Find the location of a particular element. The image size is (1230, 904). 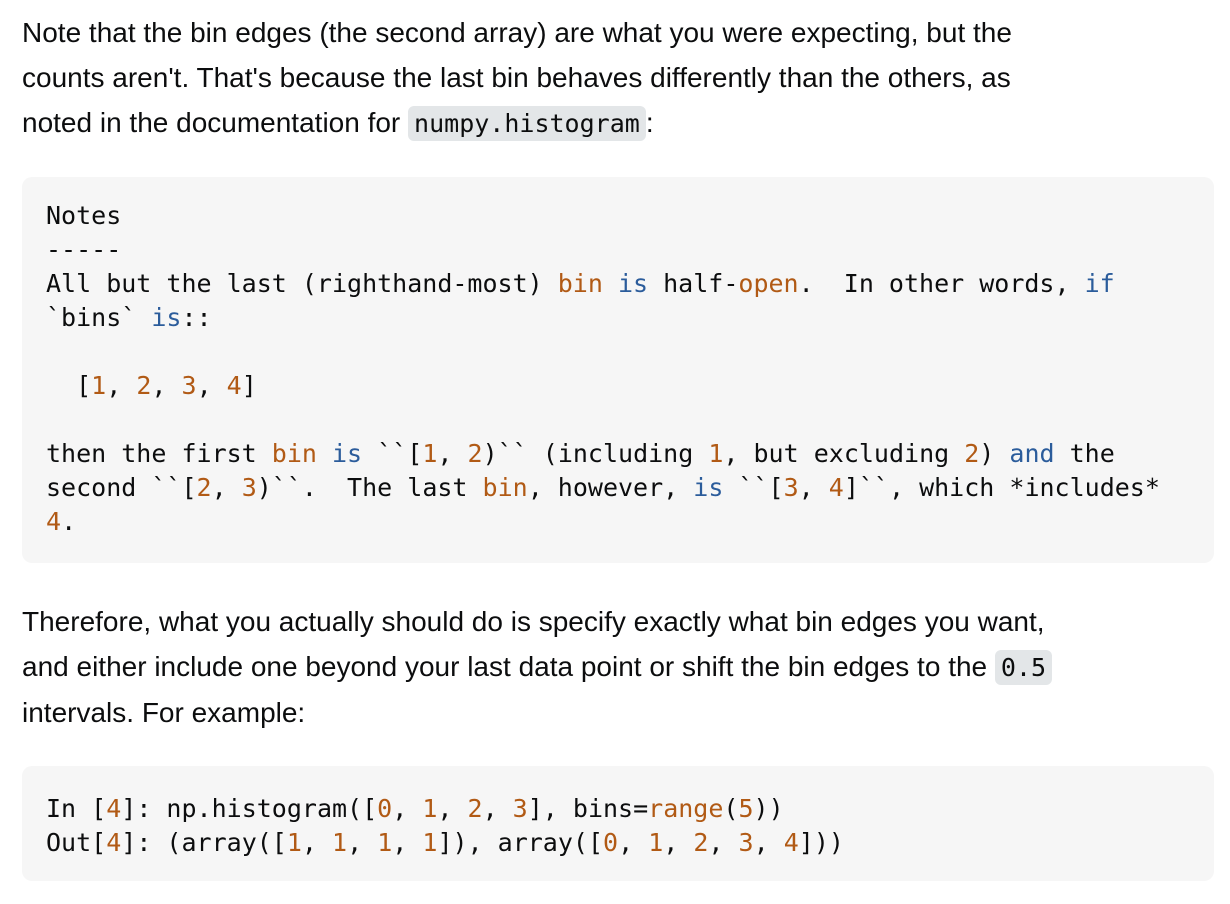

code-text: [ is located at coordinates (69, 385).